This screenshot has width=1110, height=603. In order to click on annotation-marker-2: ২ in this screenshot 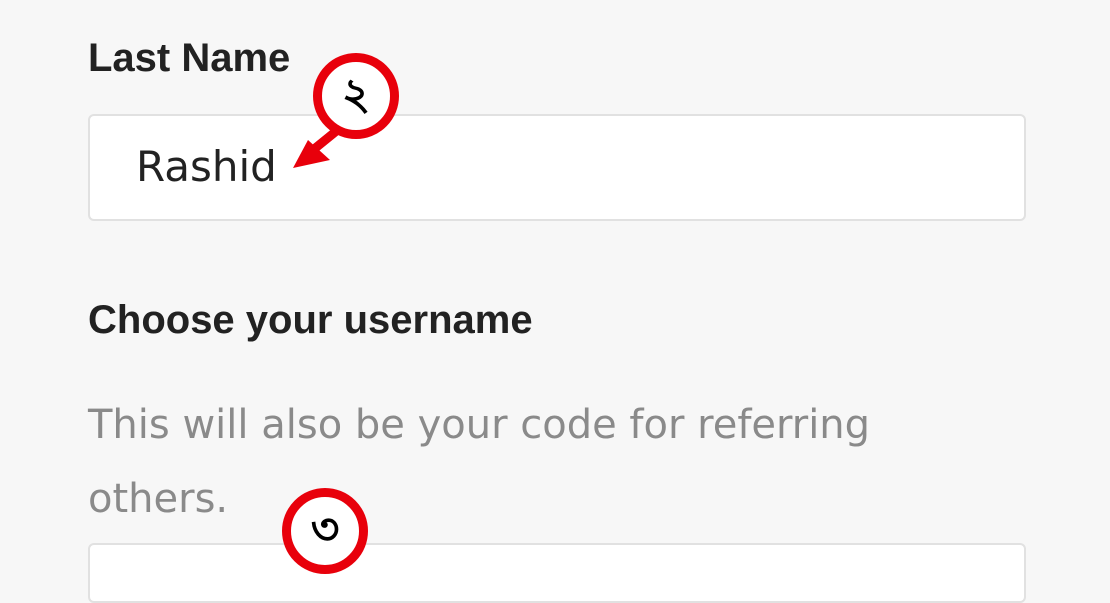, I will do `click(356, 96)`.